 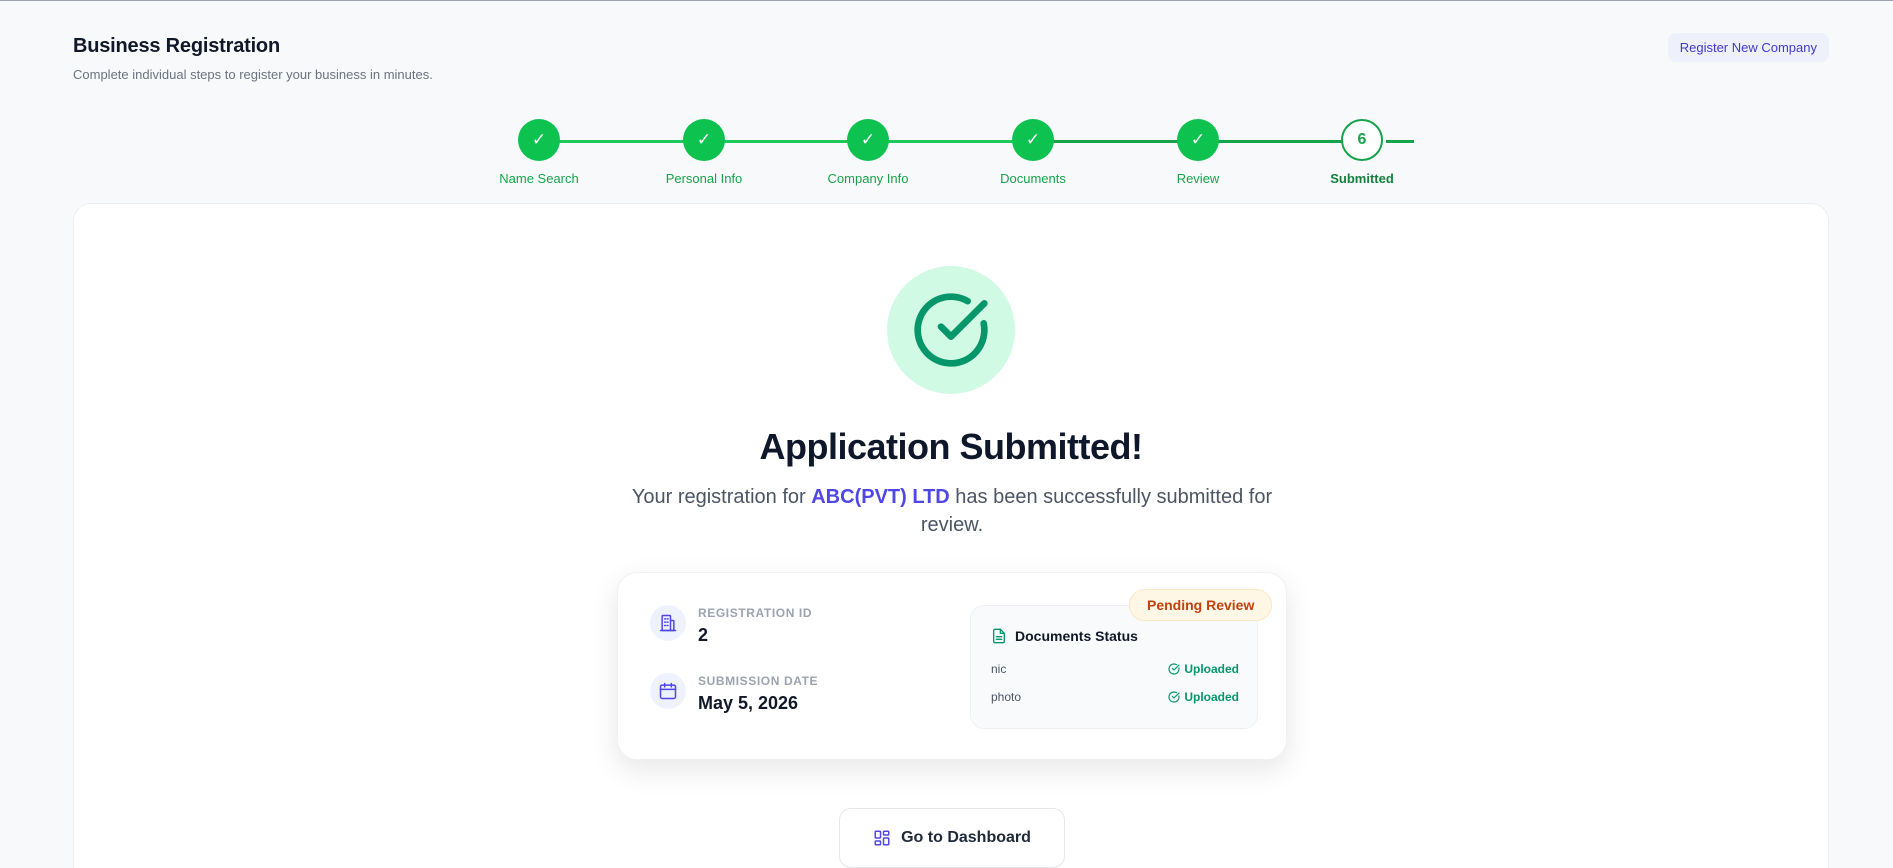 I want to click on message-prefix: Your registration for, so click(x=718, y=497).